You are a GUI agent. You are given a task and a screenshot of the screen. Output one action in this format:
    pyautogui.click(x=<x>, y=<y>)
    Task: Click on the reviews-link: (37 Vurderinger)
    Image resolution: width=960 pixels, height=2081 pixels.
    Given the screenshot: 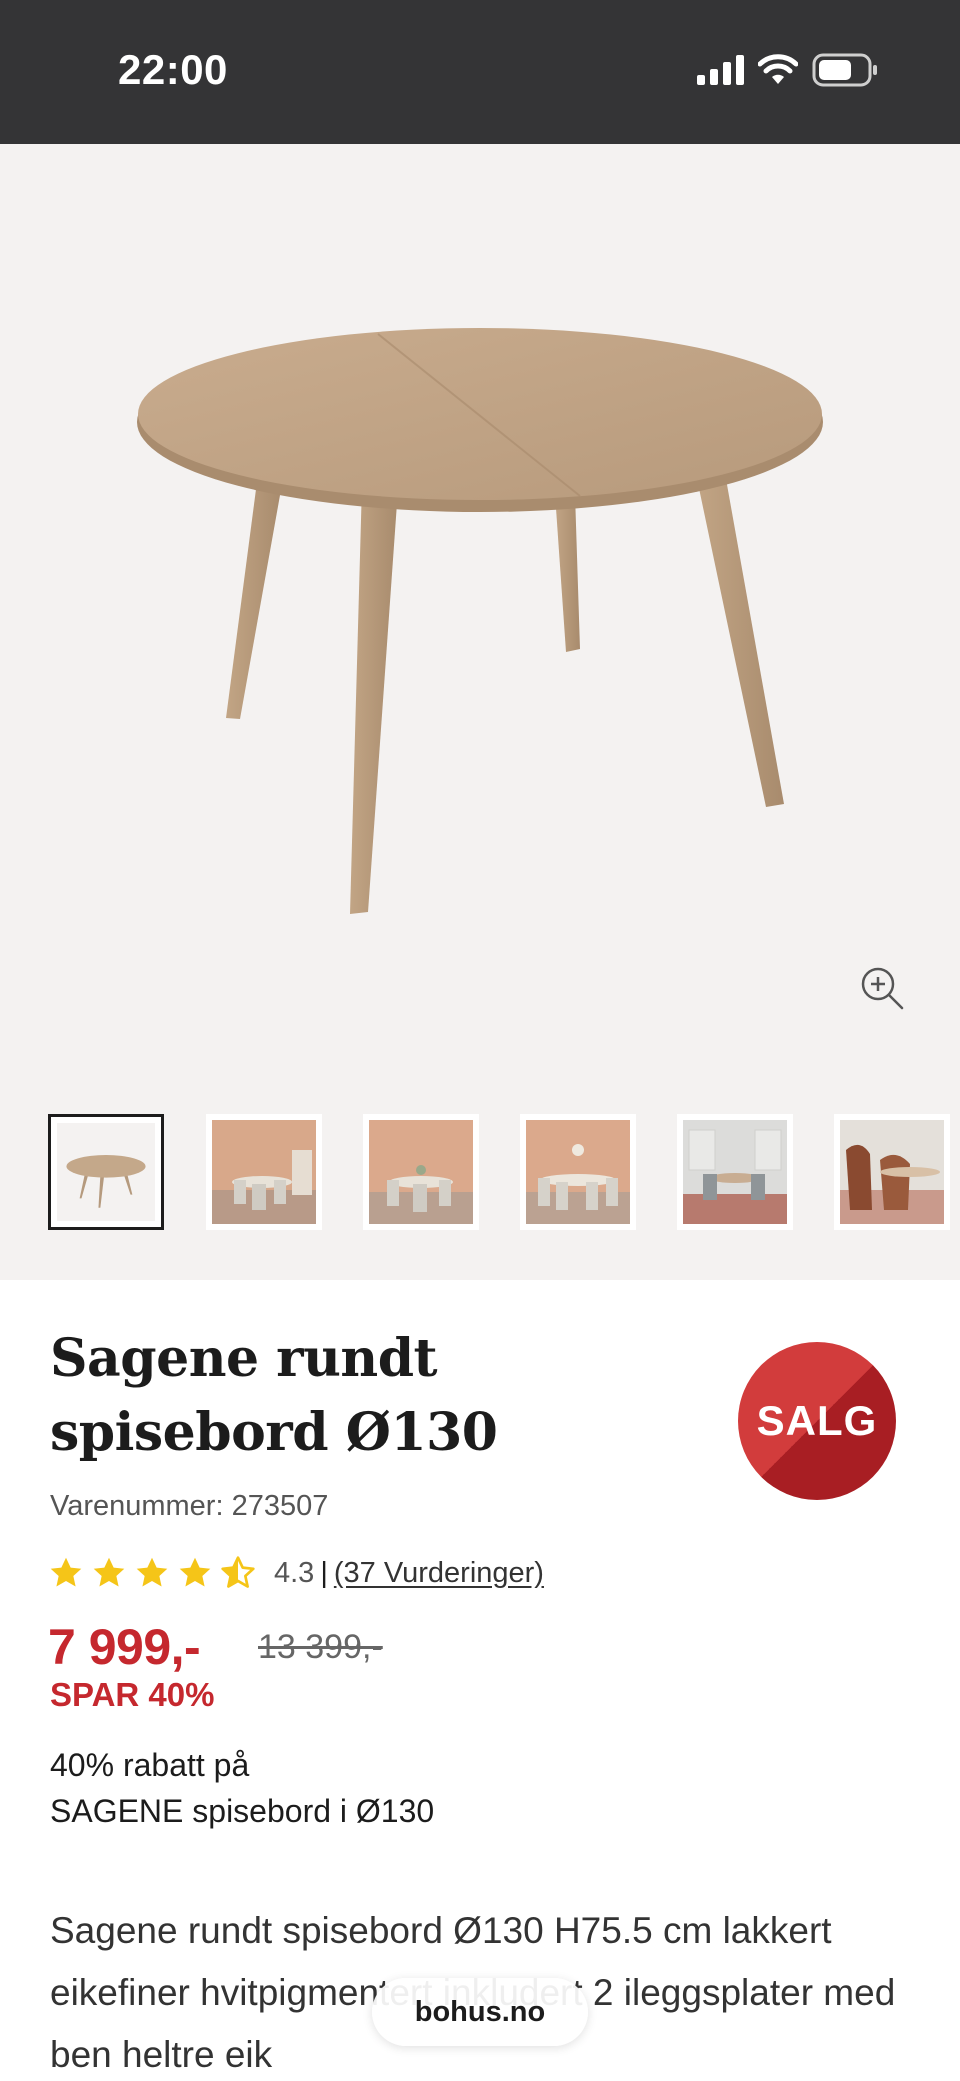 What is the action you would take?
    pyautogui.click(x=439, y=1573)
    